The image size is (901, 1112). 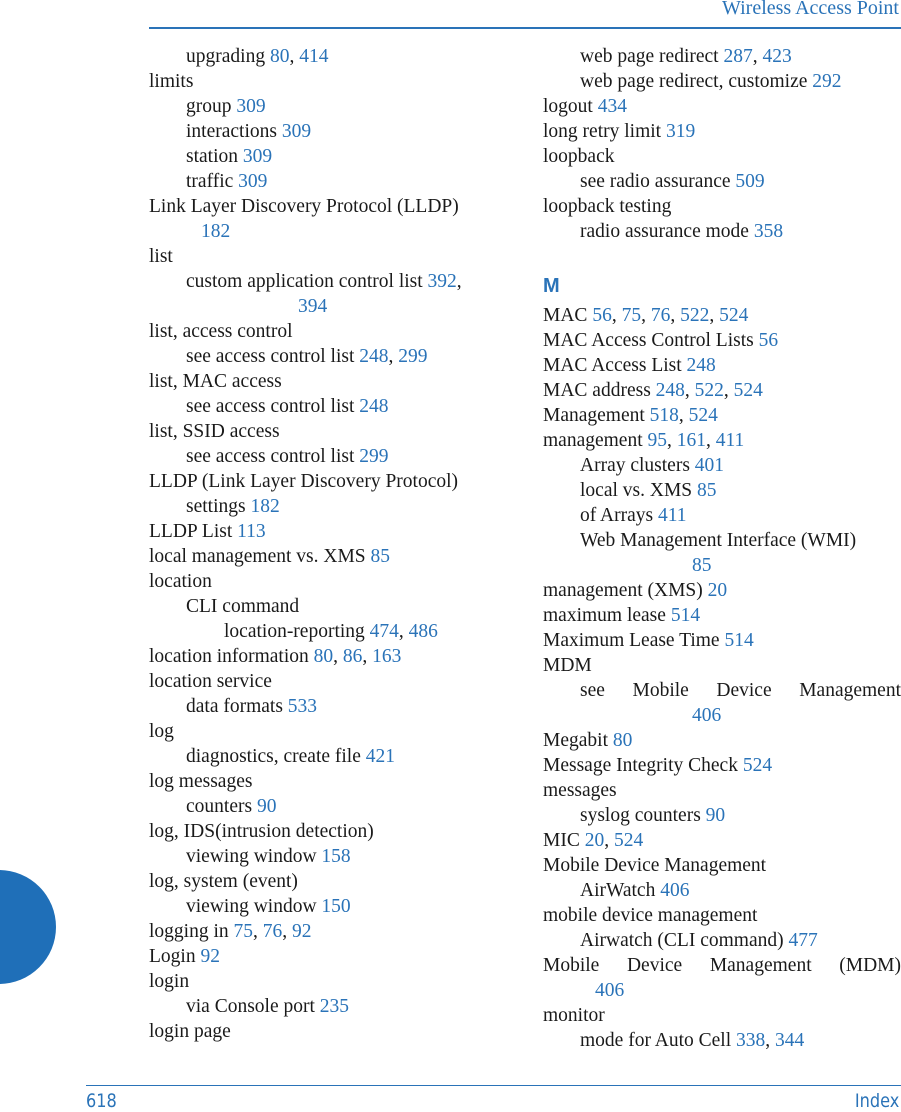 What do you see at coordinates (312, 306) in the screenshot?
I see `page-link: 394` at bounding box center [312, 306].